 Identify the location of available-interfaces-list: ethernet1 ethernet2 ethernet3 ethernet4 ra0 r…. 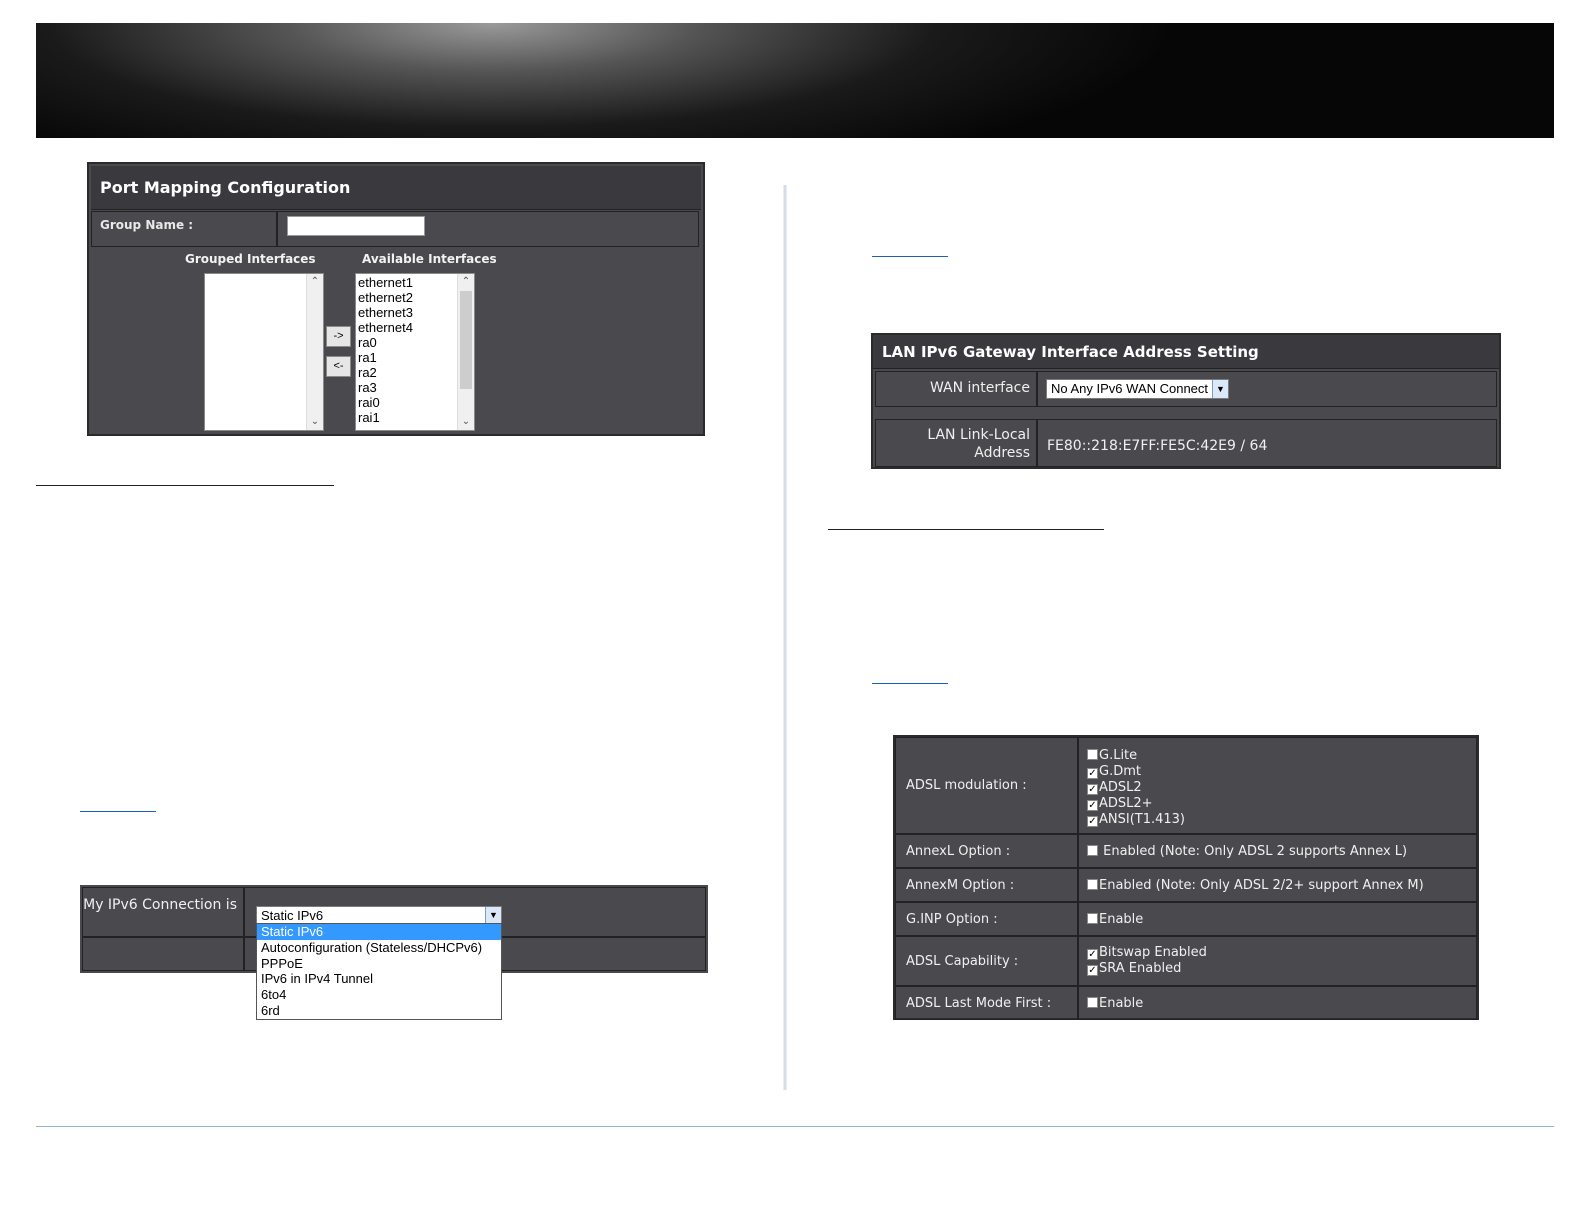
(415, 352).